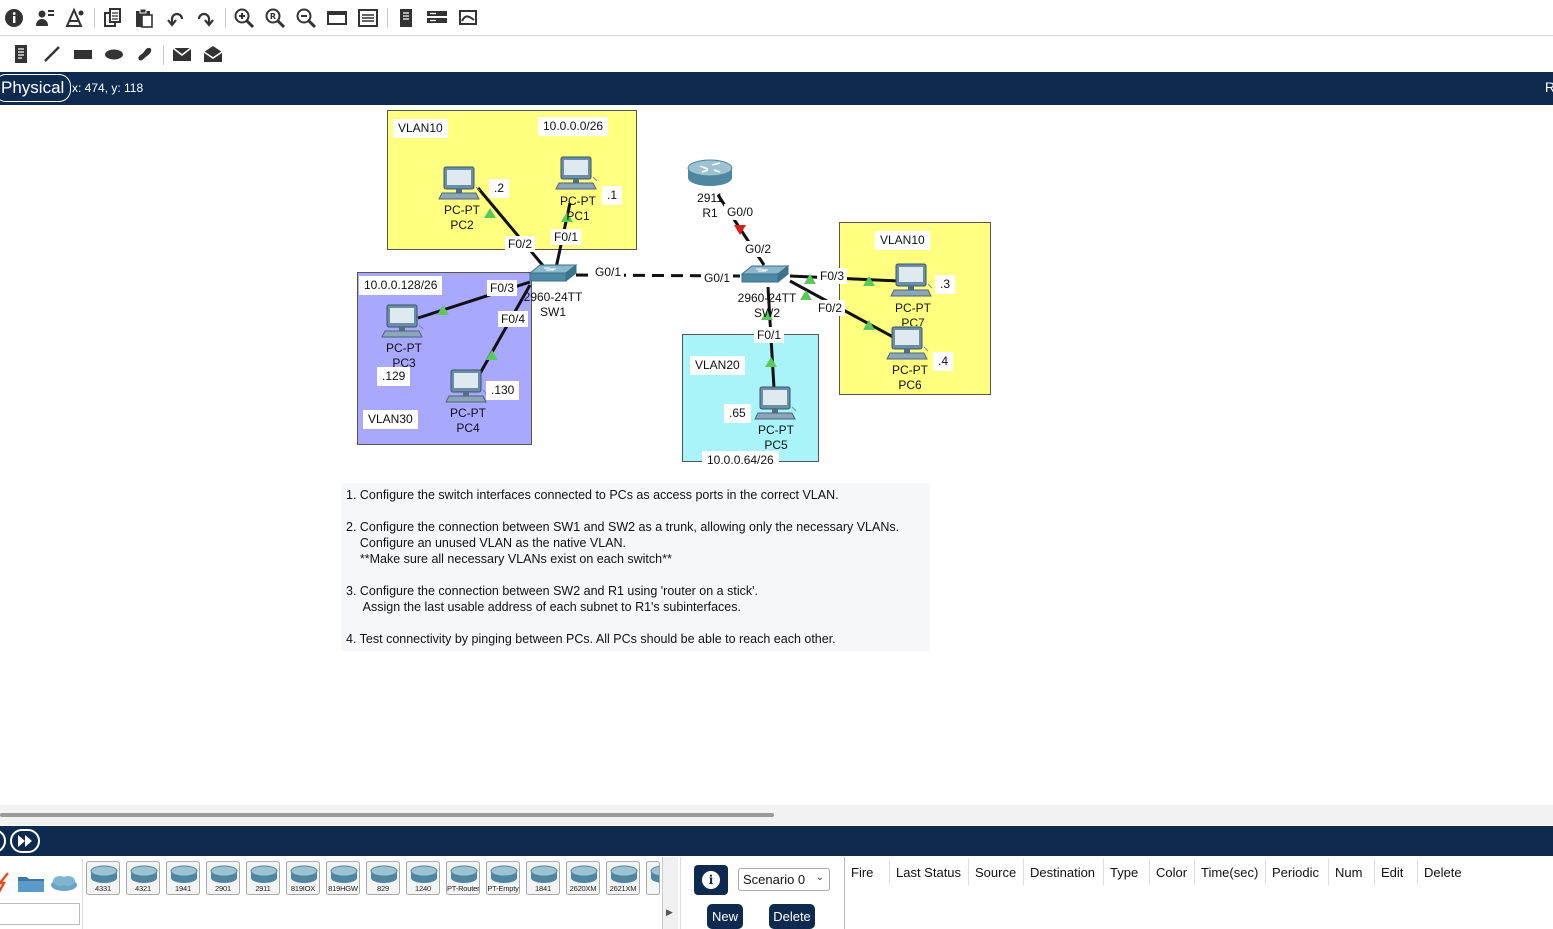 Image resolution: width=1553 pixels, height=929 pixels. What do you see at coordinates (175, 18) in the screenshot?
I see `undo-icon` at bounding box center [175, 18].